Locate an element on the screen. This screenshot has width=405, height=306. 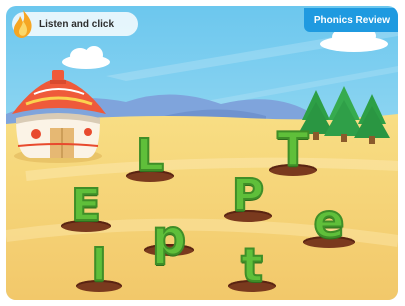
letter-T: T is located at coordinates (292, 149).